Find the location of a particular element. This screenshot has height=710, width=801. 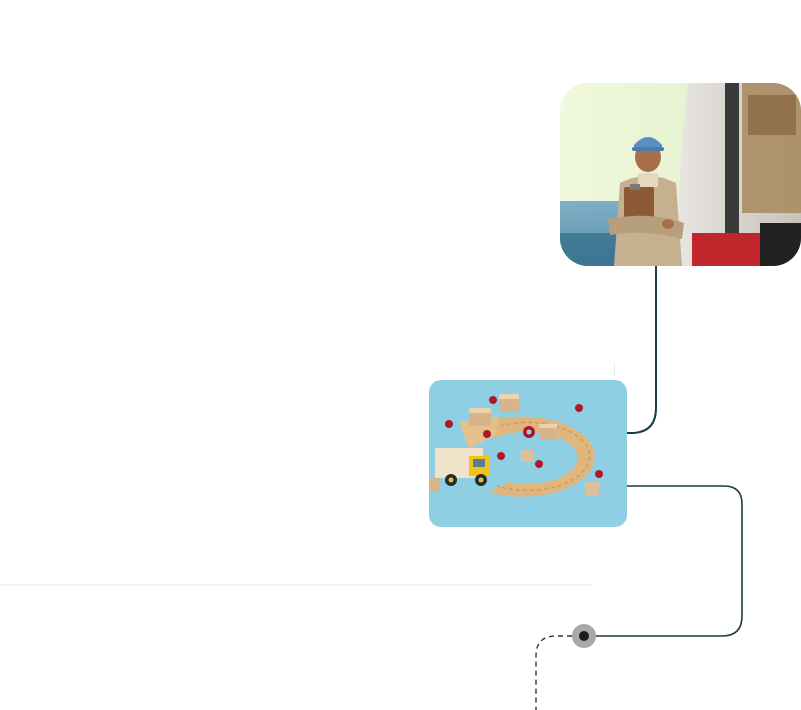

timeline-node-center is located at coordinates (584, 636).